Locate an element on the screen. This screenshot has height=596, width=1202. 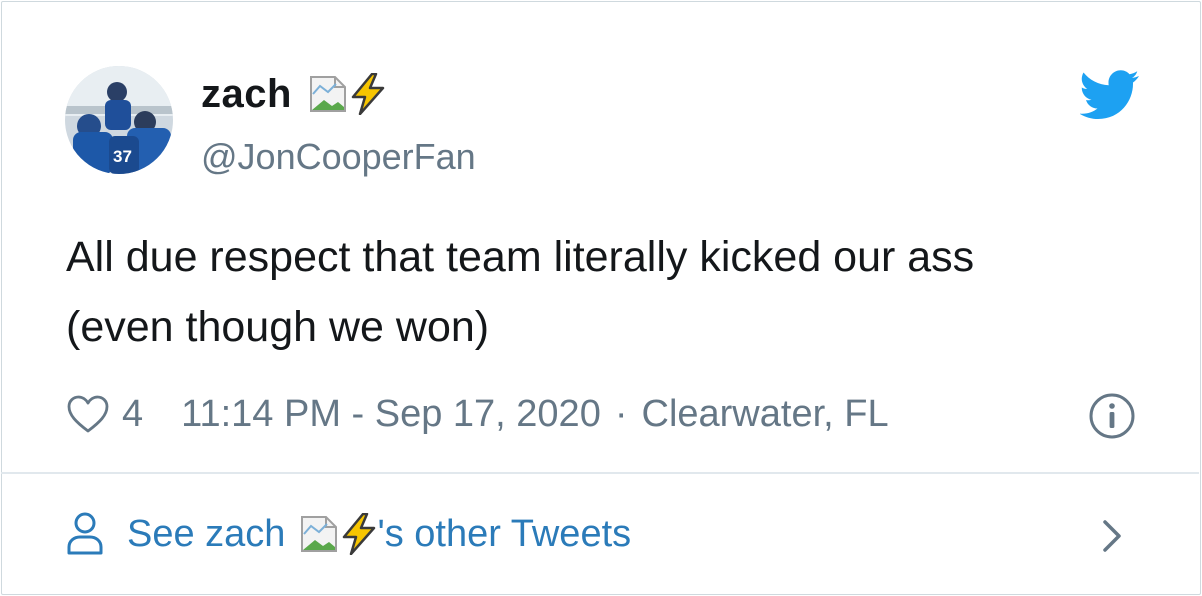
footer-text-prefix: See zach is located at coordinates (206, 533).